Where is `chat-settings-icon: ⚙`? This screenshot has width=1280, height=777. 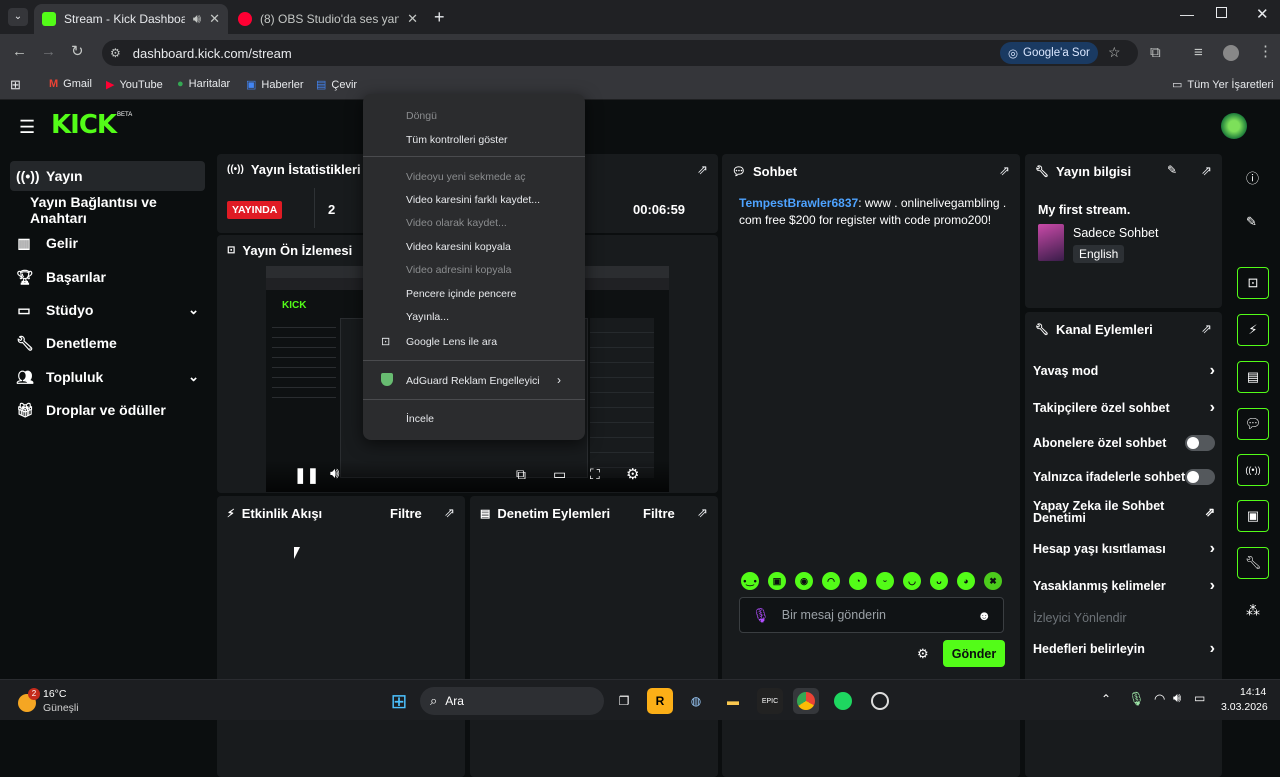 chat-settings-icon: ⚙ is located at coordinates (923, 654).